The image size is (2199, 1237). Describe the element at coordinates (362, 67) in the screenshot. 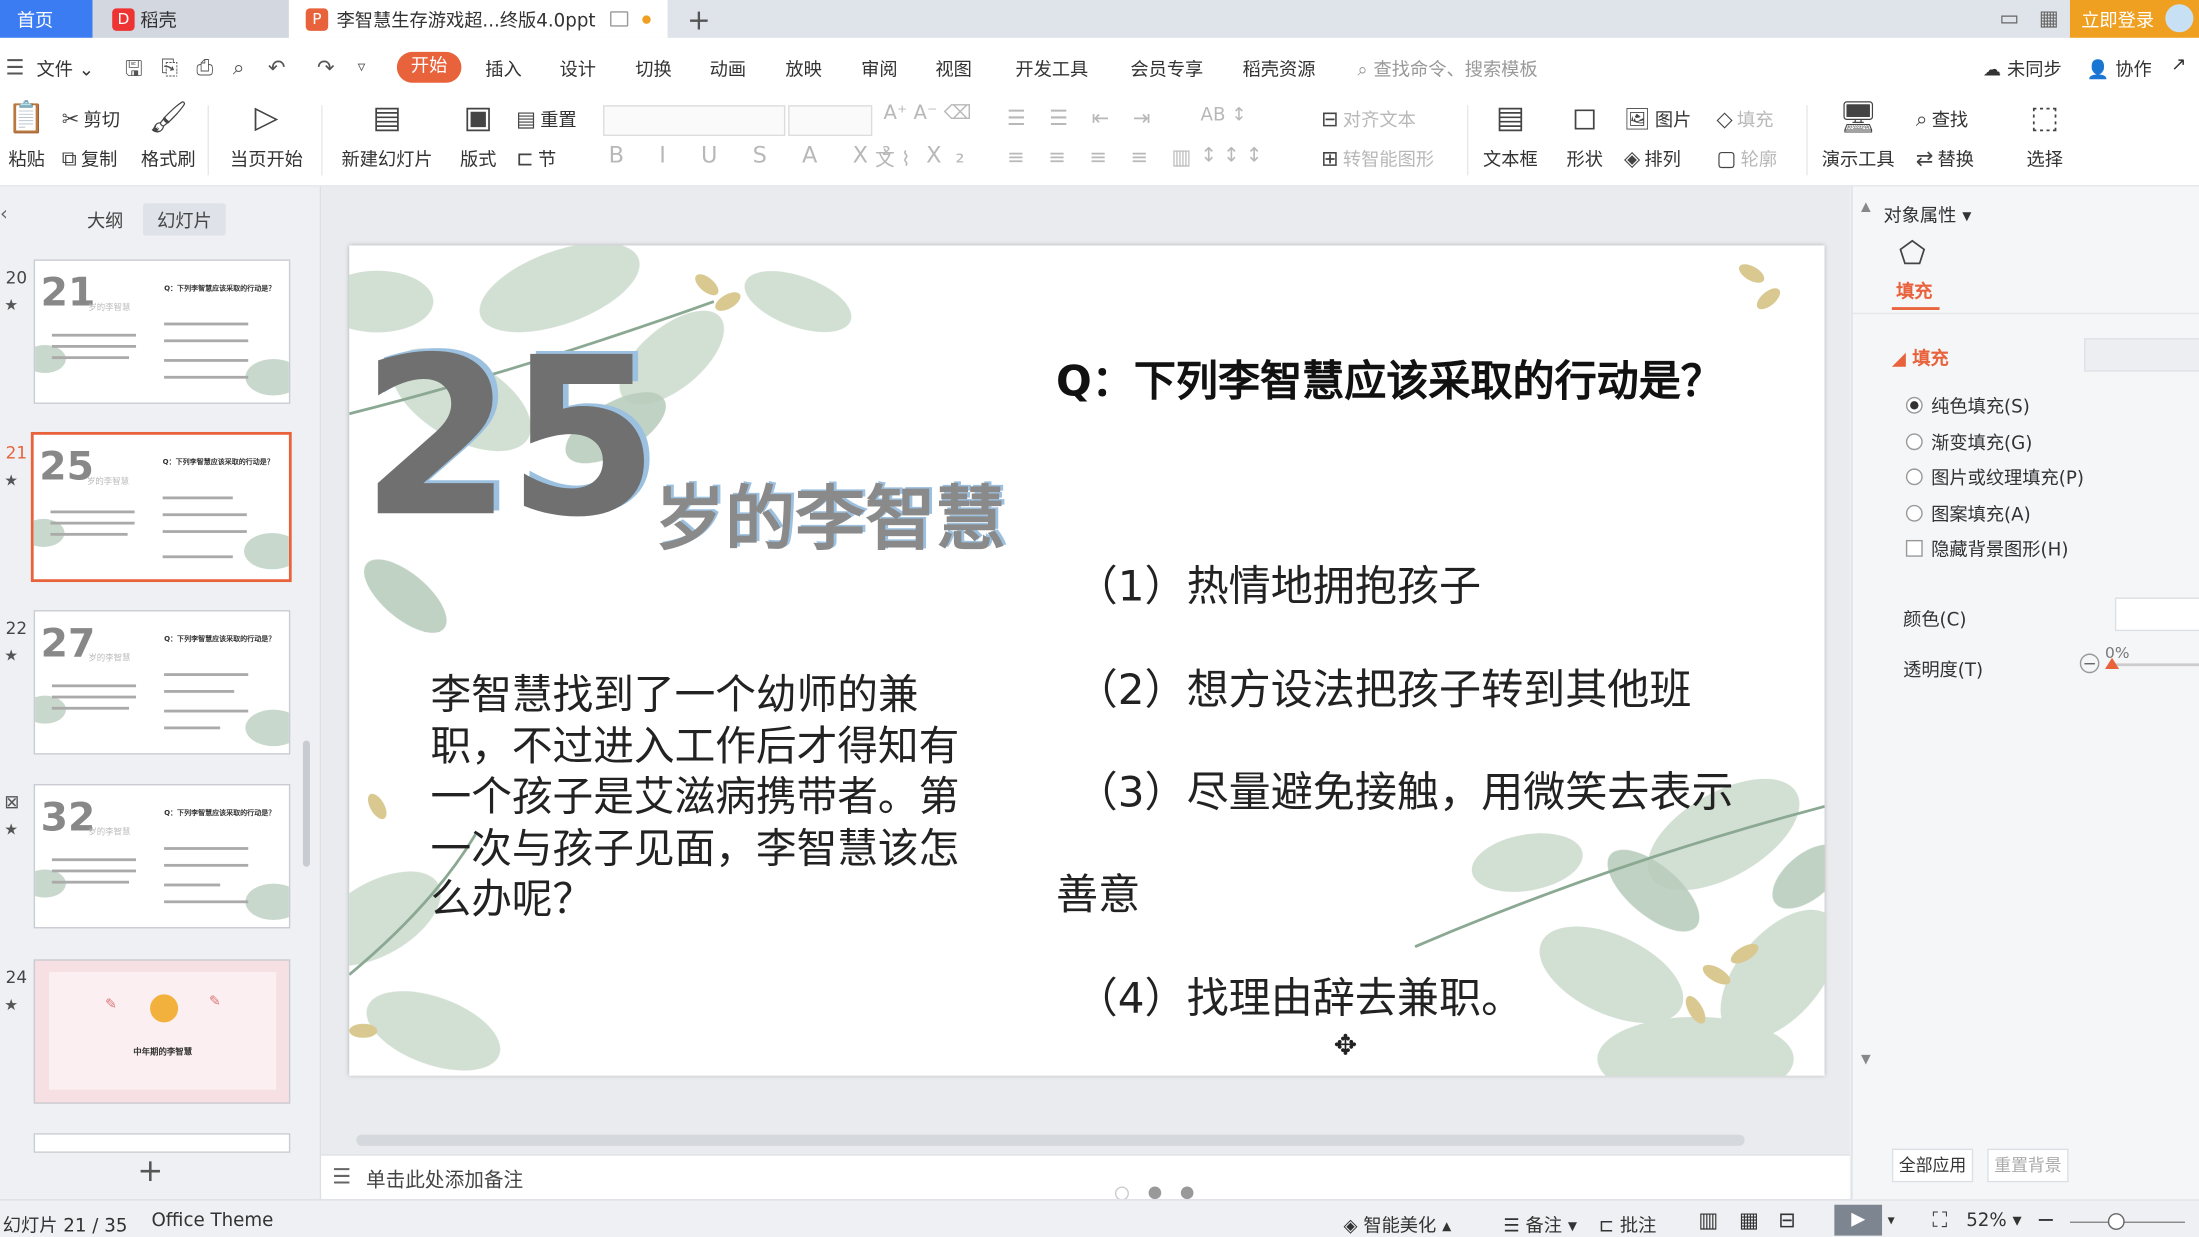

I see `more-quick-icon: ▿` at that location.